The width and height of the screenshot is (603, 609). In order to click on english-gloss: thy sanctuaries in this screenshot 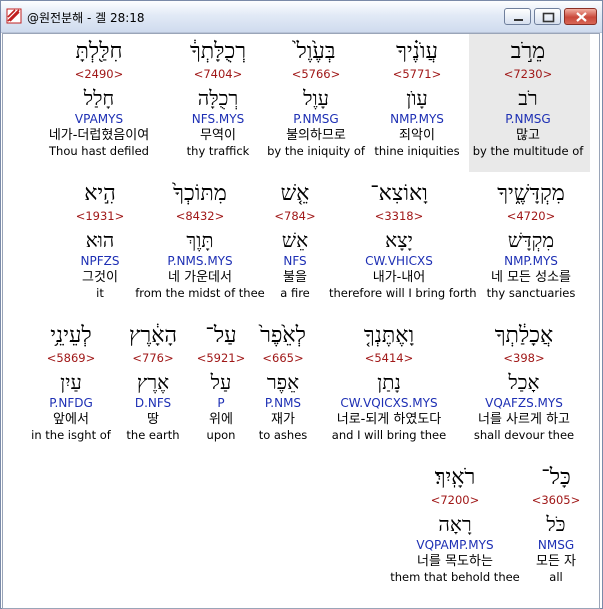, I will do `click(531, 293)`.